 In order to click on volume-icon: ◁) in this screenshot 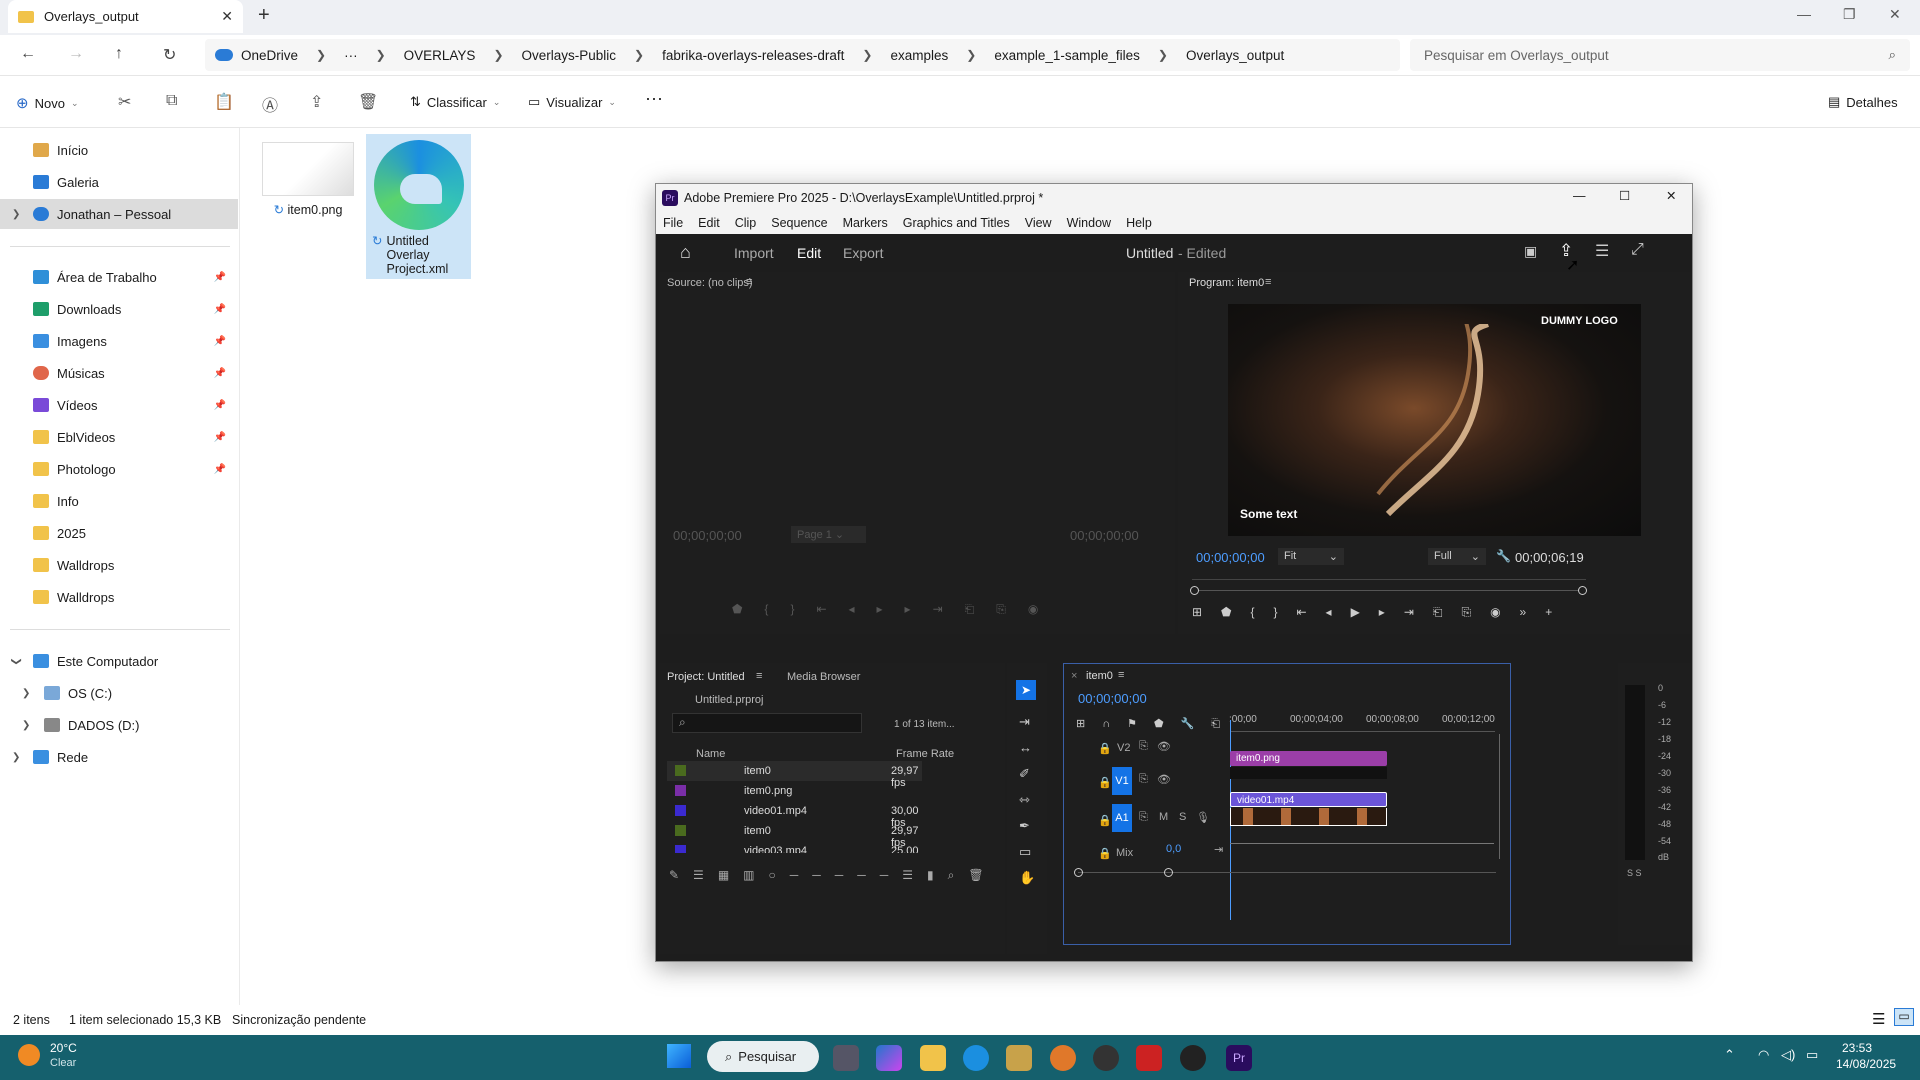, I will do `click(1788, 1055)`.